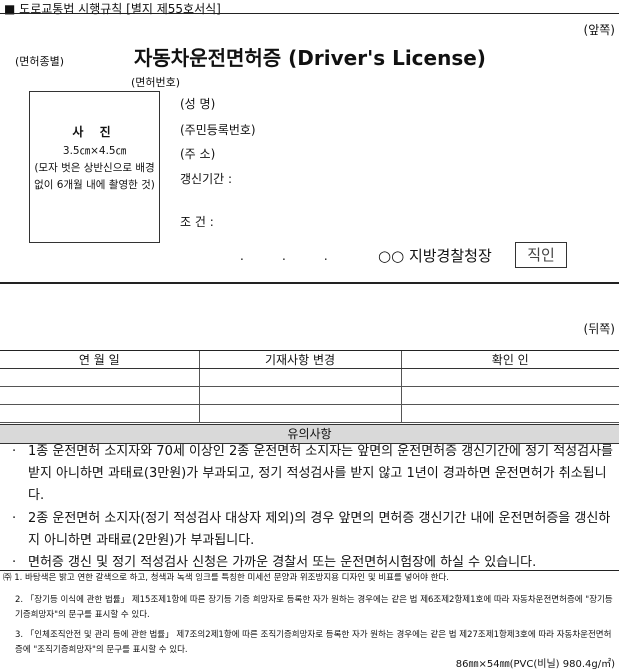  Describe the element at coordinates (309, 13) in the screenshot. I see `header-rule` at that location.